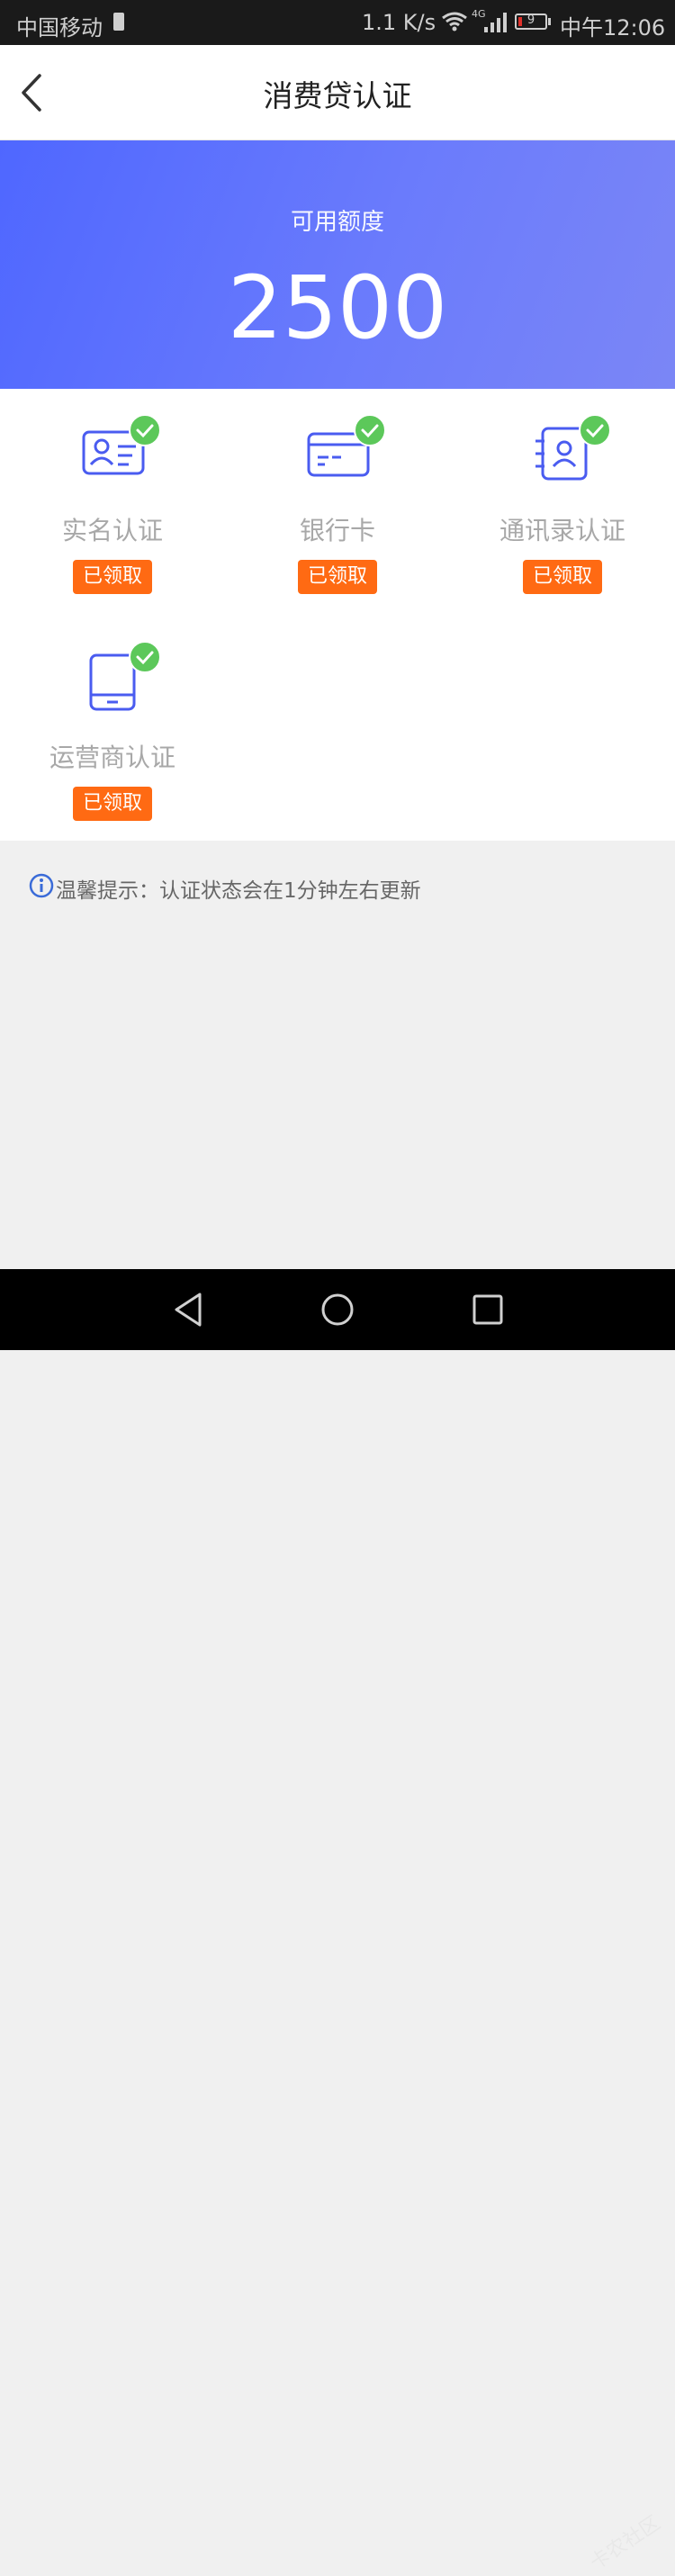 Image resolution: width=675 pixels, height=2576 pixels. What do you see at coordinates (119, 22) in the screenshot?
I see `sim-card-icon` at bounding box center [119, 22].